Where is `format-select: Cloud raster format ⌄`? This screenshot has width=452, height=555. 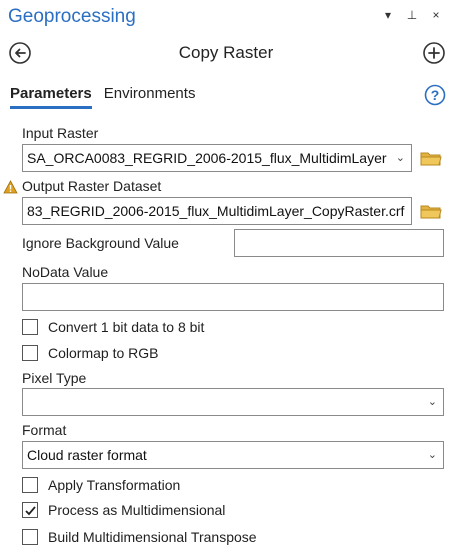
format-select: Cloud raster format ⌄ is located at coordinates (233, 455).